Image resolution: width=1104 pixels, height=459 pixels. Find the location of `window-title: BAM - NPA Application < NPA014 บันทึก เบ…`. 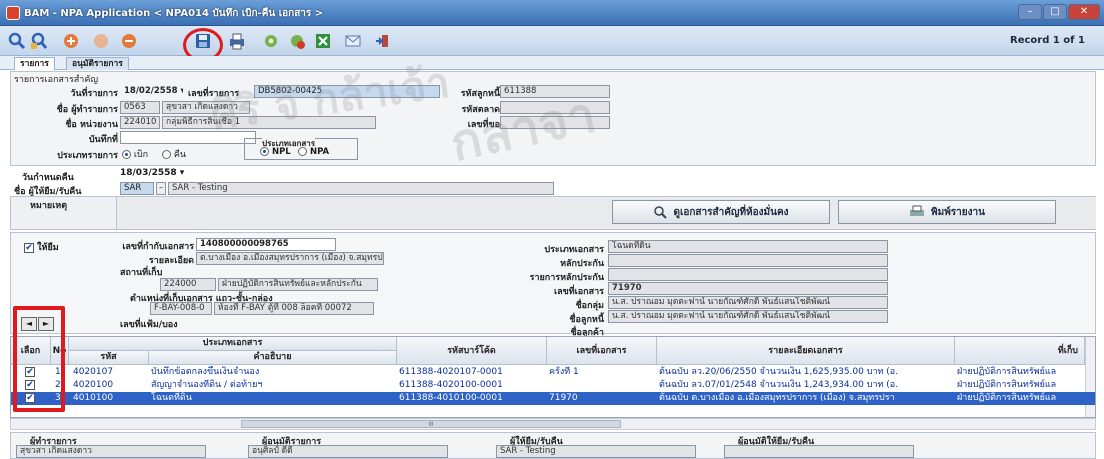

window-title: BAM - NPA Application < NPA014 บันทึก เบ… is located at coordinates (174, 13).